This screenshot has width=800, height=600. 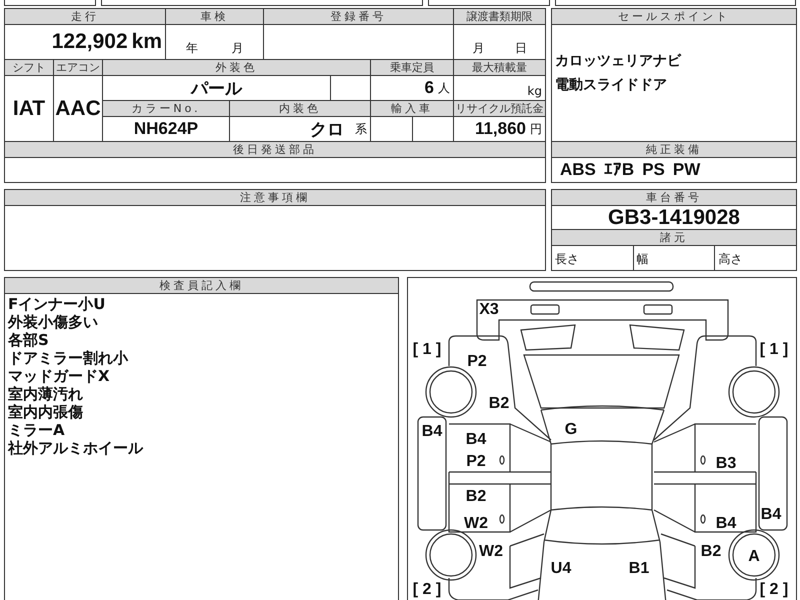 I want to click on column-header: 譲渡書類期限, so click(x=499, y=16).